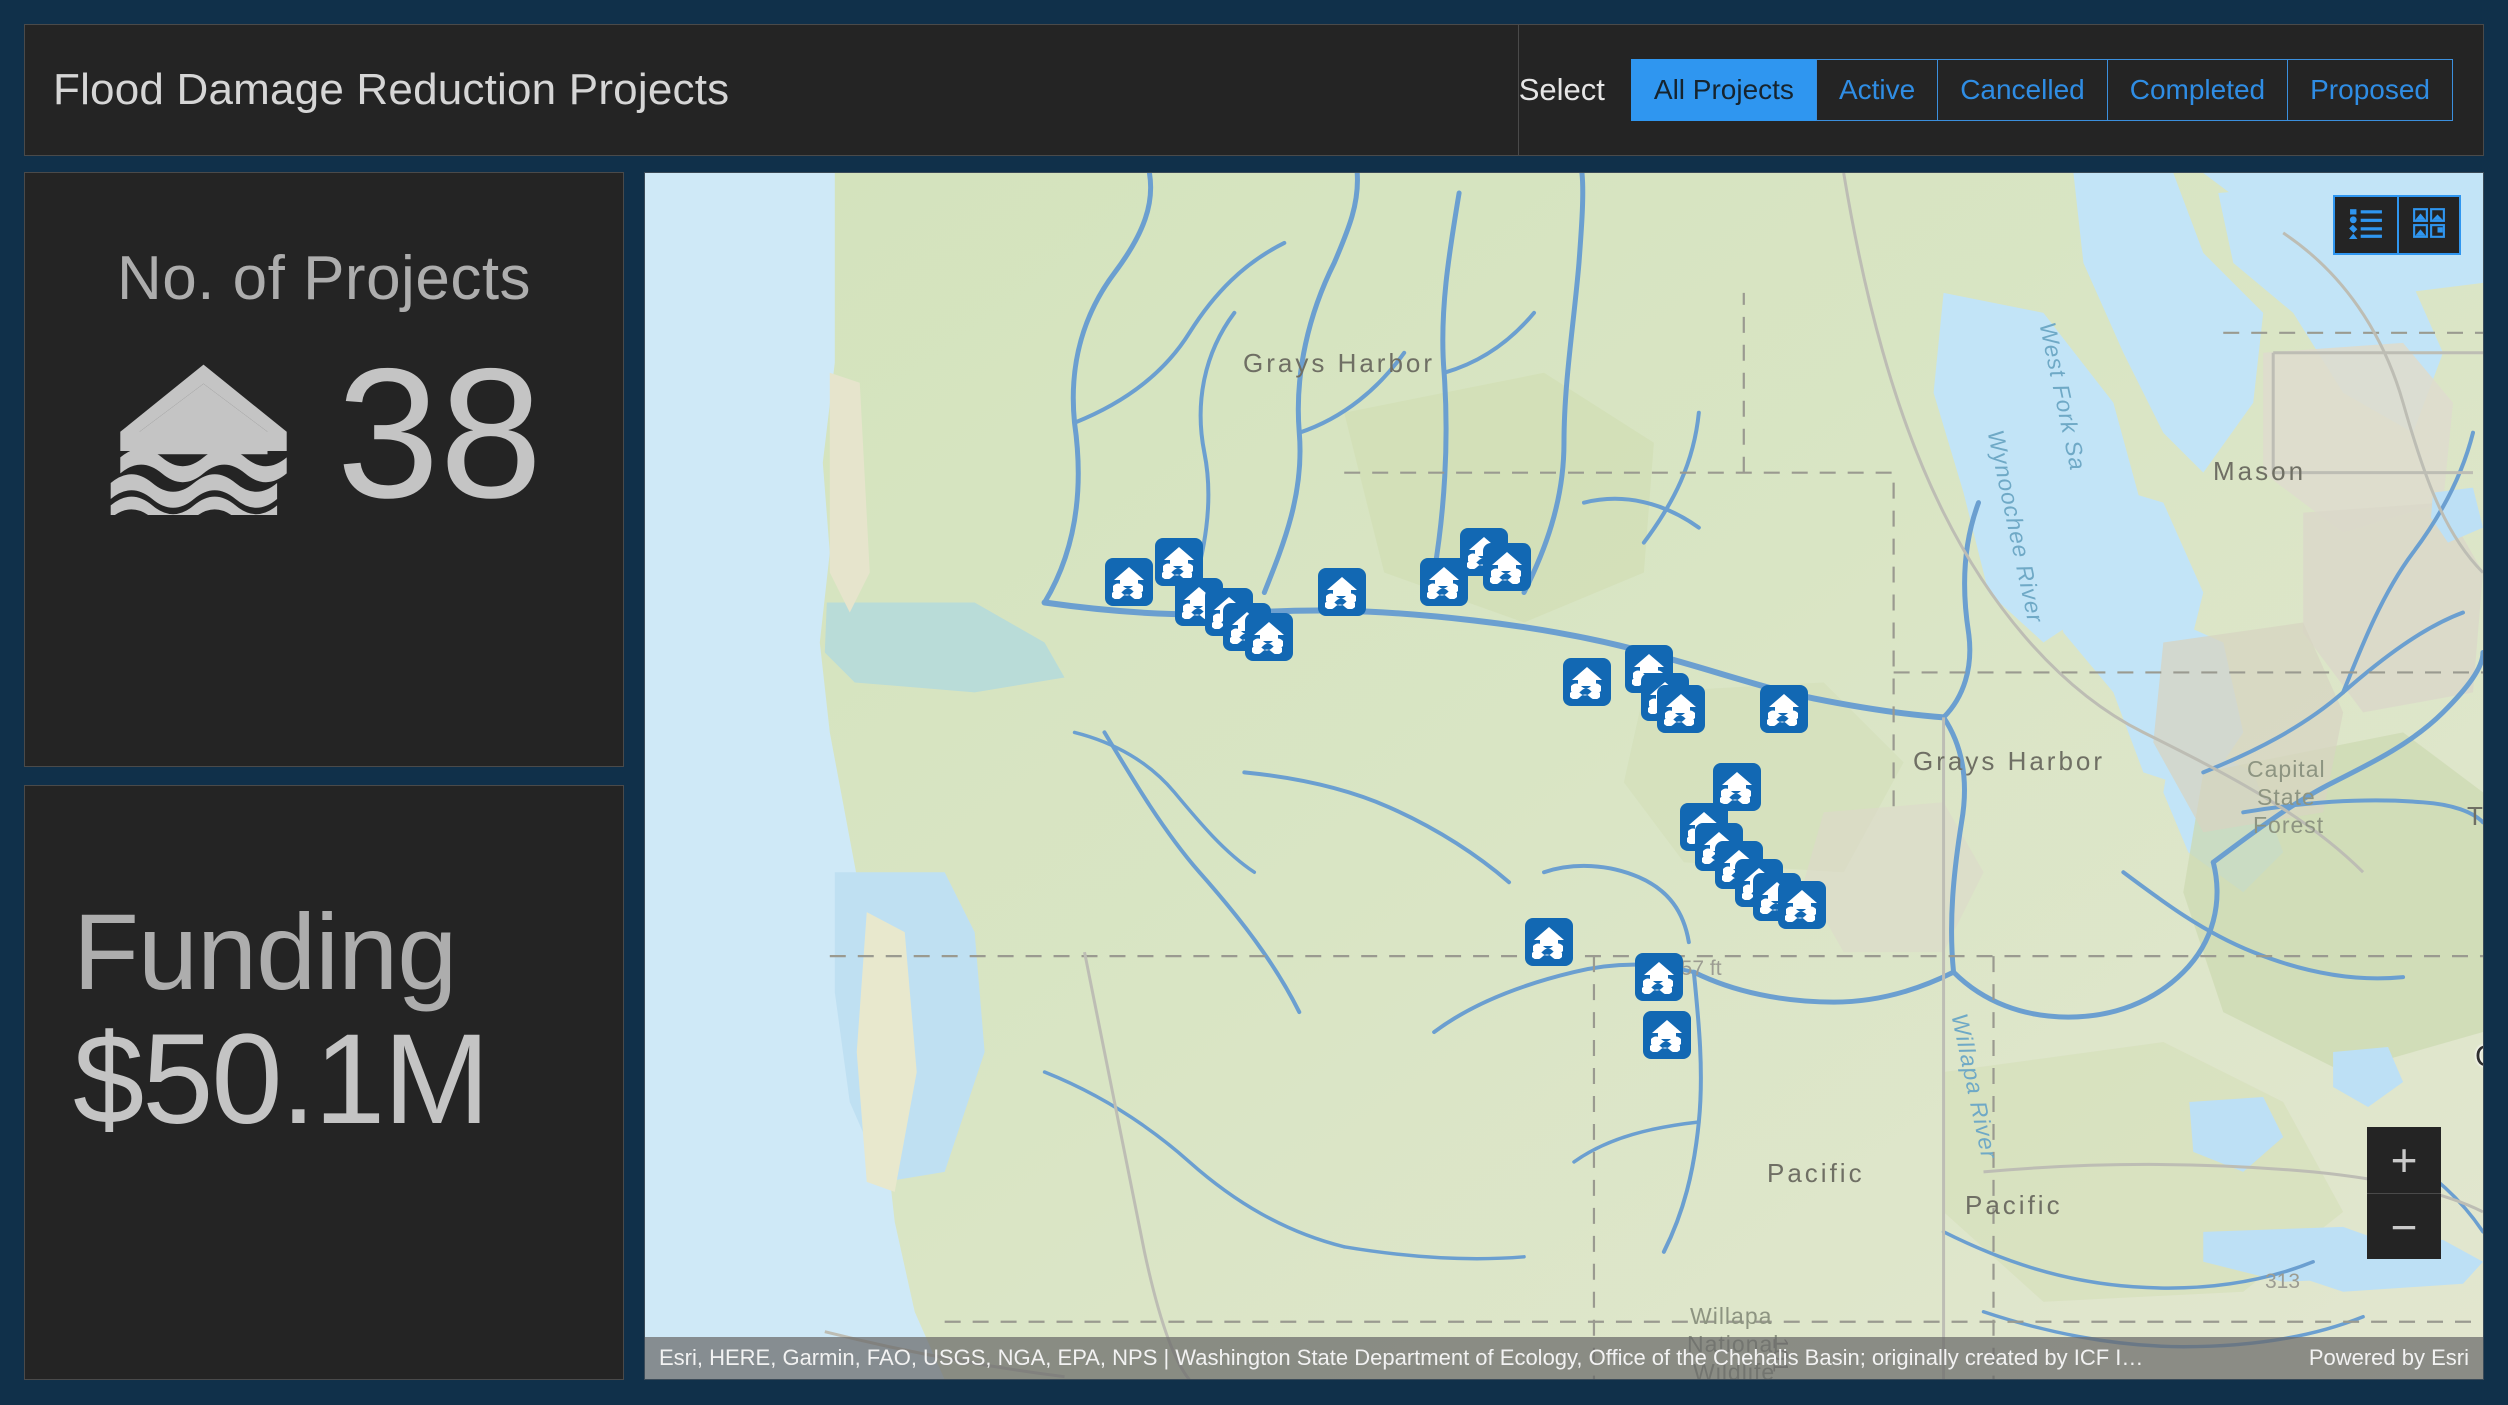  I want to click on zoom-in-button: +, so click(2404, 1160).